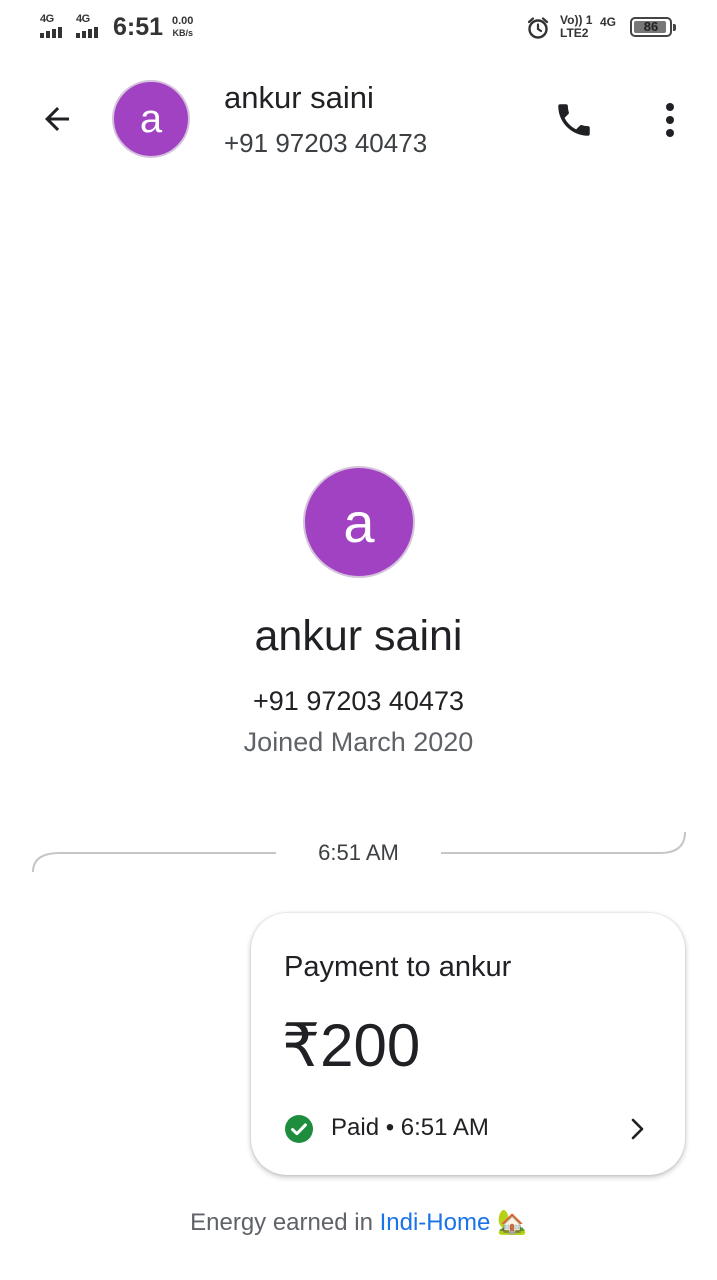 The height and width of the screenshot is (1280, 717). Describe the element at coordinates (83, 19) in the screenshot. I see `sim2-network-label: 4G` at that location.